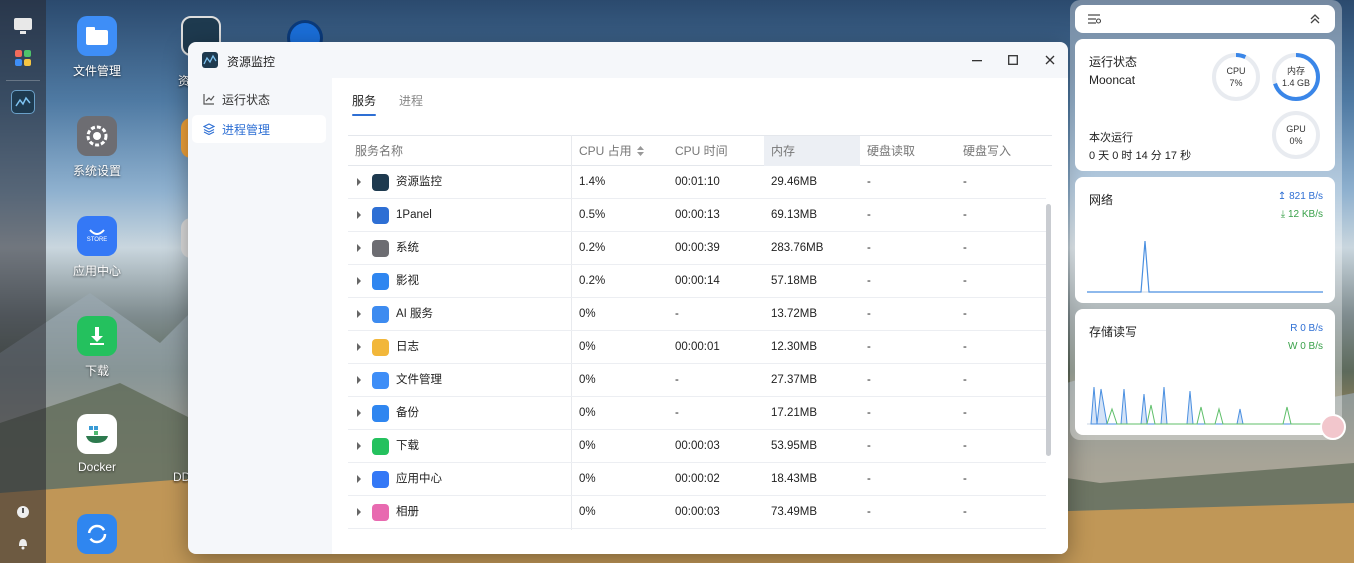  What do you see at coordinates (23, 102) in the screenshot?
I see `resource-monitor-dock-icon` at bounding box center [23, 102].